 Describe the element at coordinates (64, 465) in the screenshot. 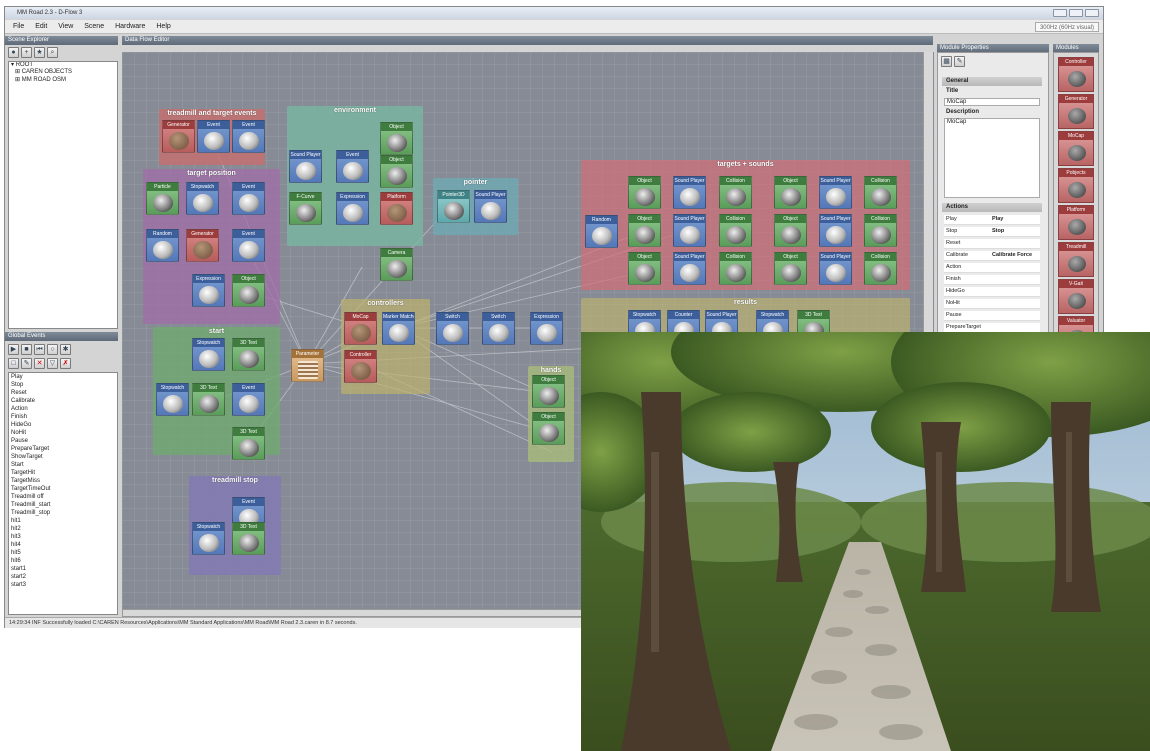

I see `global-event-item: Start` at that location.